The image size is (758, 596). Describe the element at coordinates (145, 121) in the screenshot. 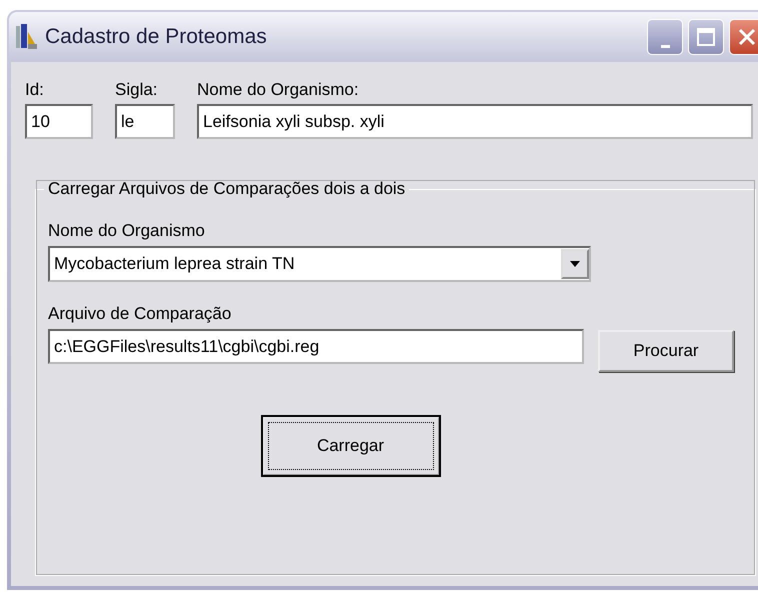

I see `text-field: le` at that location.